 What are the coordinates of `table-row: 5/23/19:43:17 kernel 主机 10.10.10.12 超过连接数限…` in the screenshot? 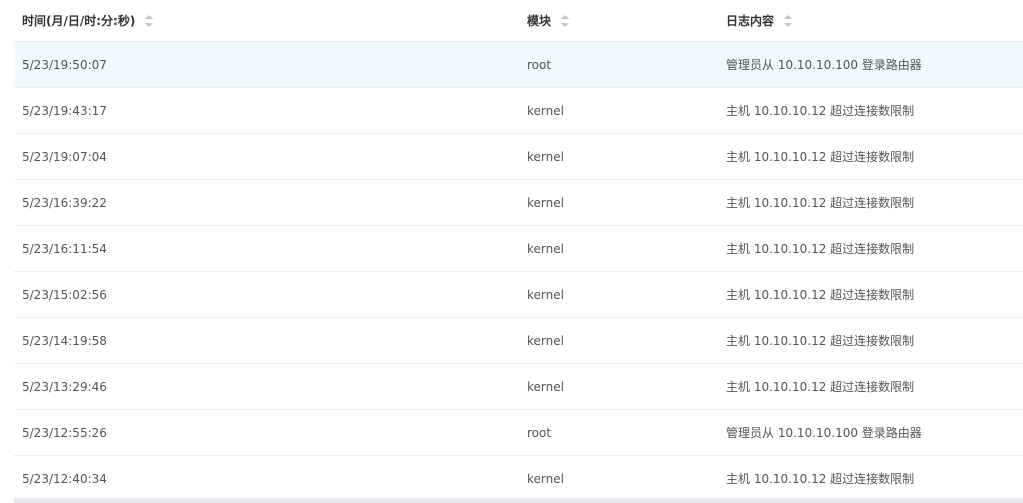 It's located at (518, 111).